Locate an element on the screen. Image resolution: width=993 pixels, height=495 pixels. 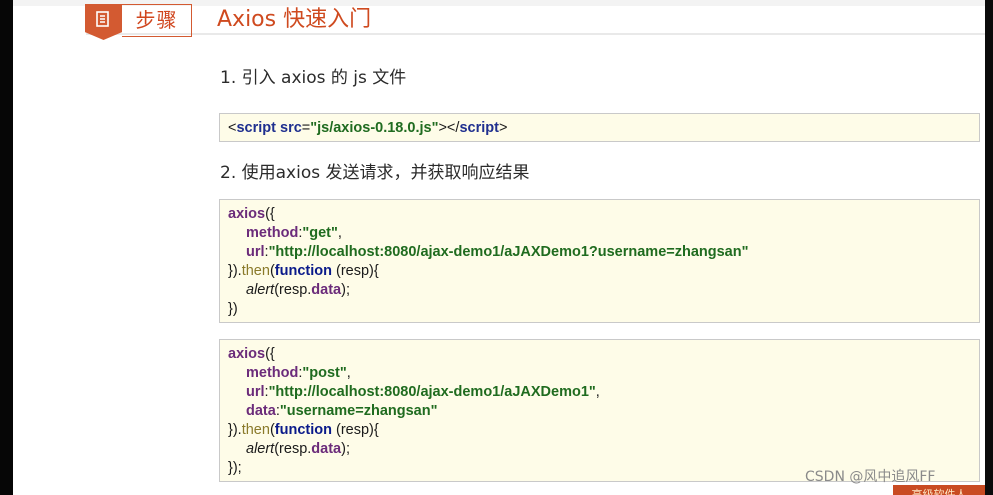
badge-label-box: 步骤 is located at coordinates (157, 20).